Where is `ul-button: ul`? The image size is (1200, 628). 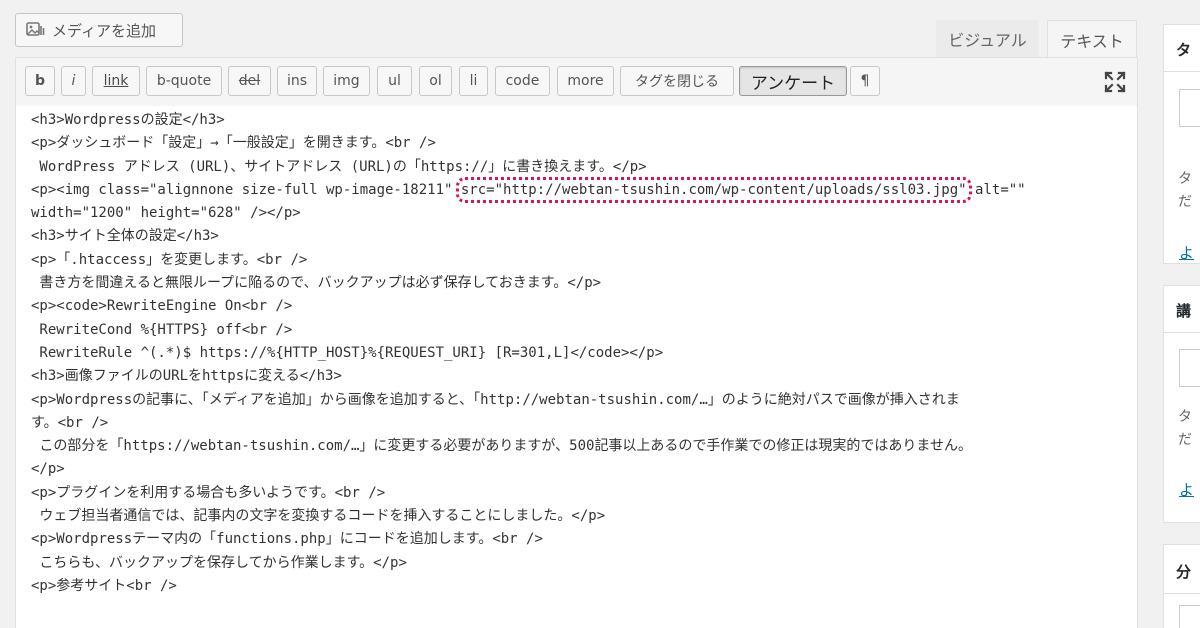
ul-button: ul is located at coordinates (394, 81).